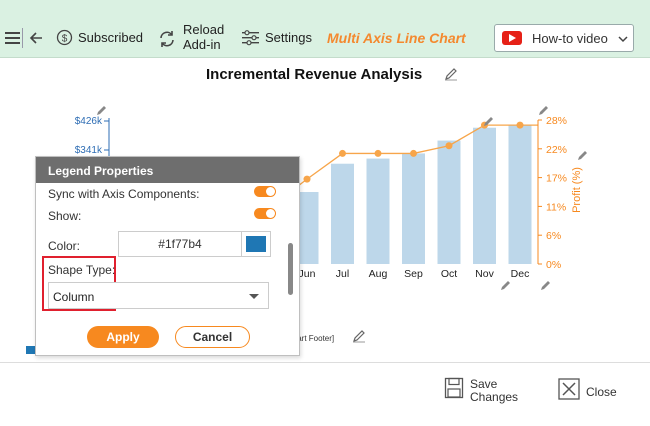  What do you see at coordinates (307, 274) in the screenshot?
I see `x-tick-label: Jun` at bounding box center [307, 274].